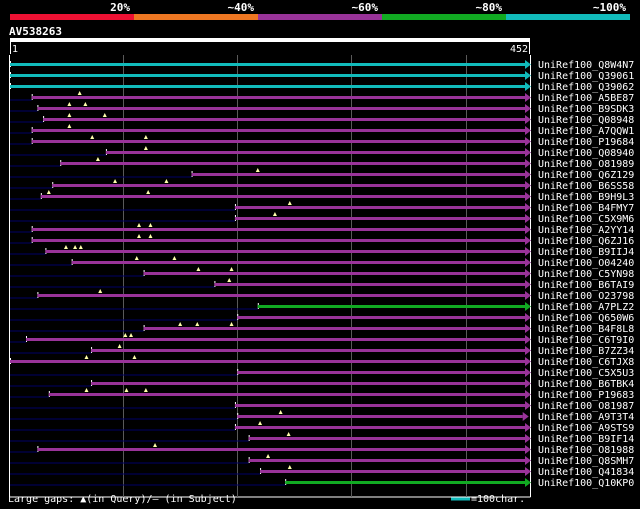 The width and height of the screenshot is (640, 509). I want to click on hit-row: UniRef100_Q6Z129, so click(322, 174).